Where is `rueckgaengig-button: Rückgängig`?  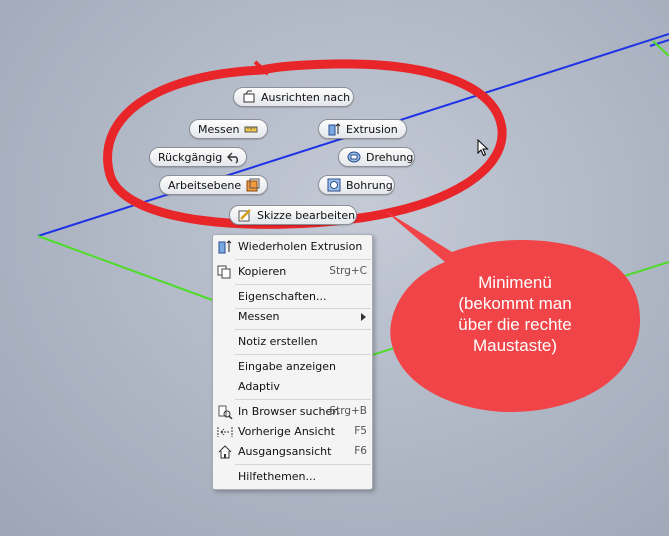 rueckgaengig-button: Rückgängig is located at coordinates (198, 157).